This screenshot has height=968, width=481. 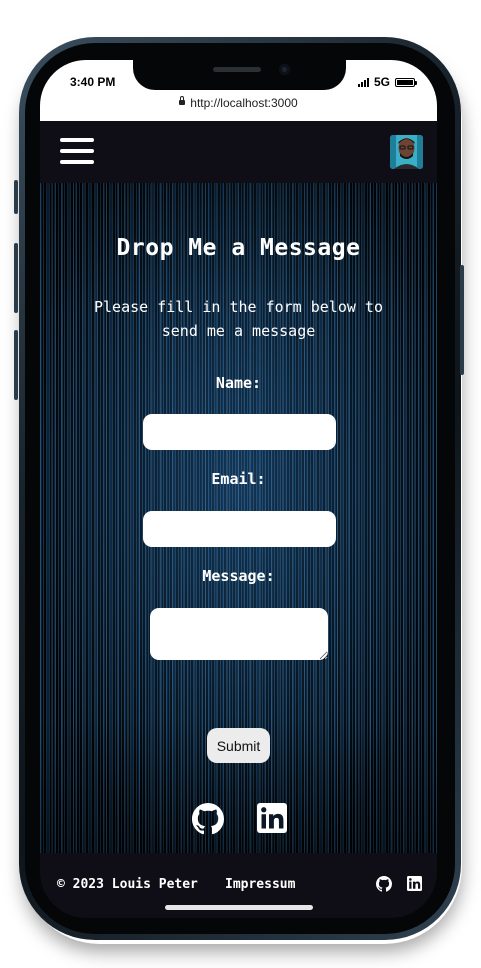 I want to click on hamburger-menu-icon, so click(x=77, y=151).